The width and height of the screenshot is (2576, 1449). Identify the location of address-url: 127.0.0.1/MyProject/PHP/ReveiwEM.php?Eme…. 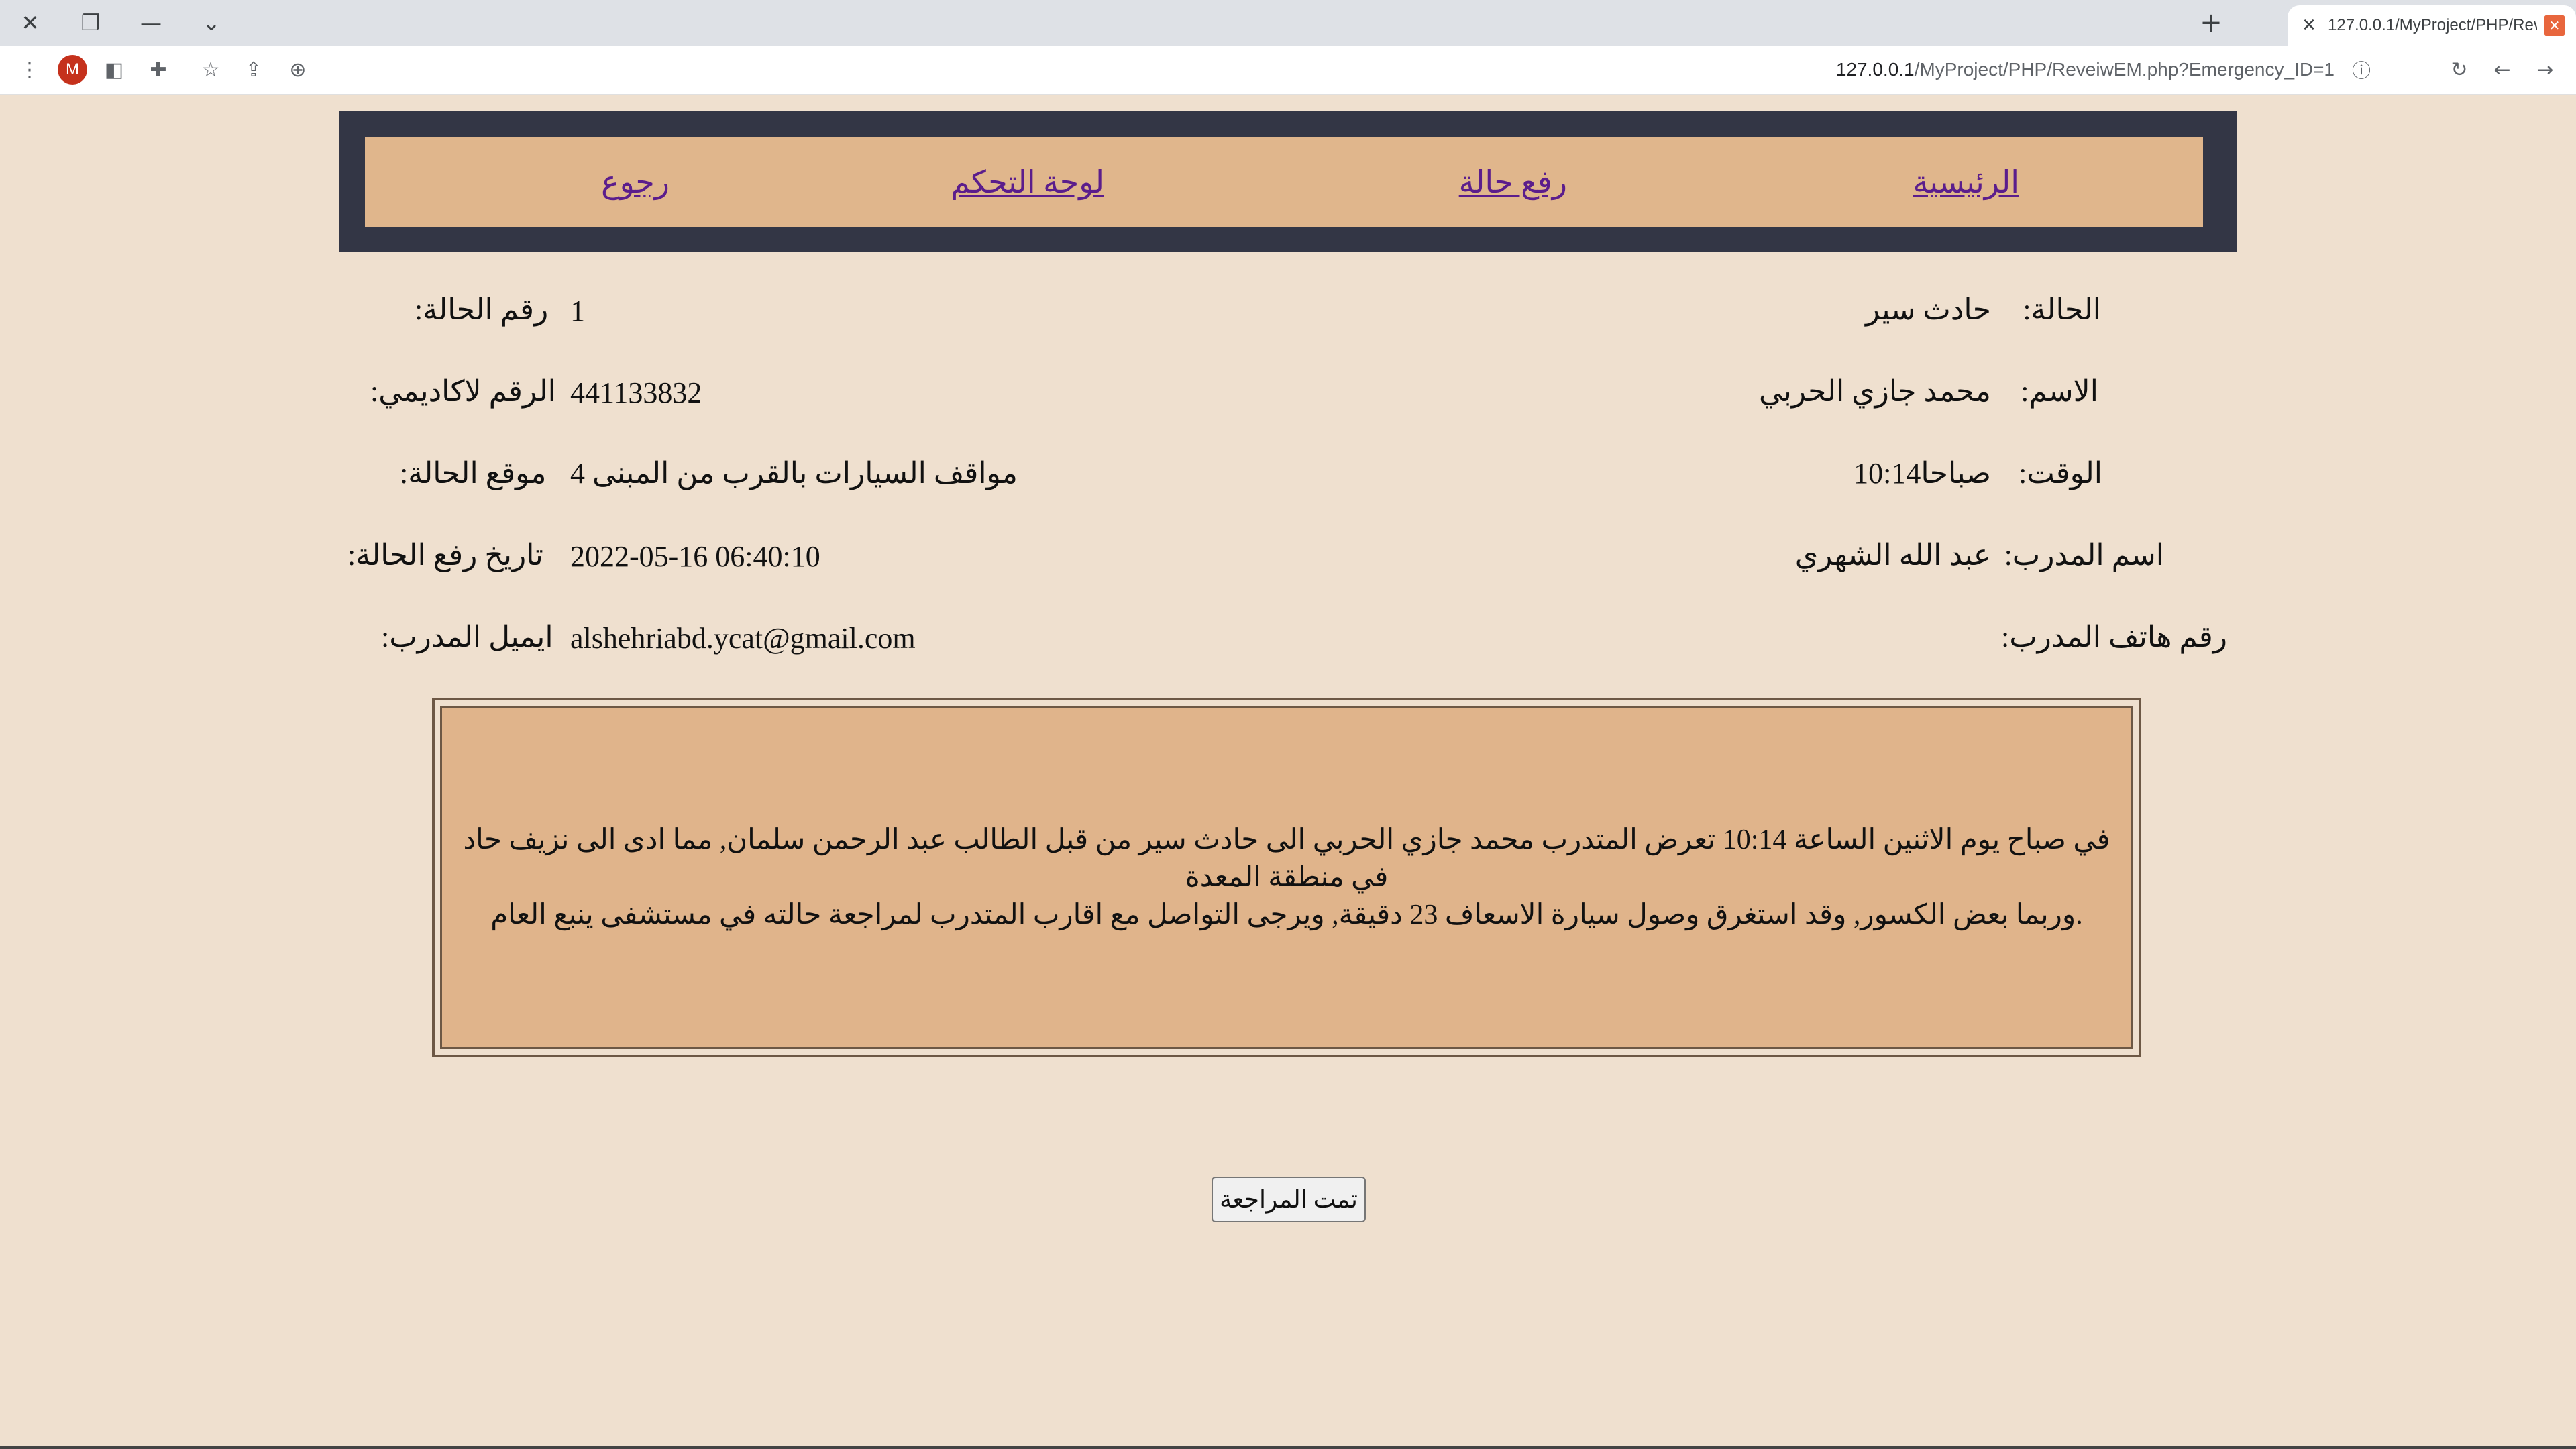
(2085, 69).